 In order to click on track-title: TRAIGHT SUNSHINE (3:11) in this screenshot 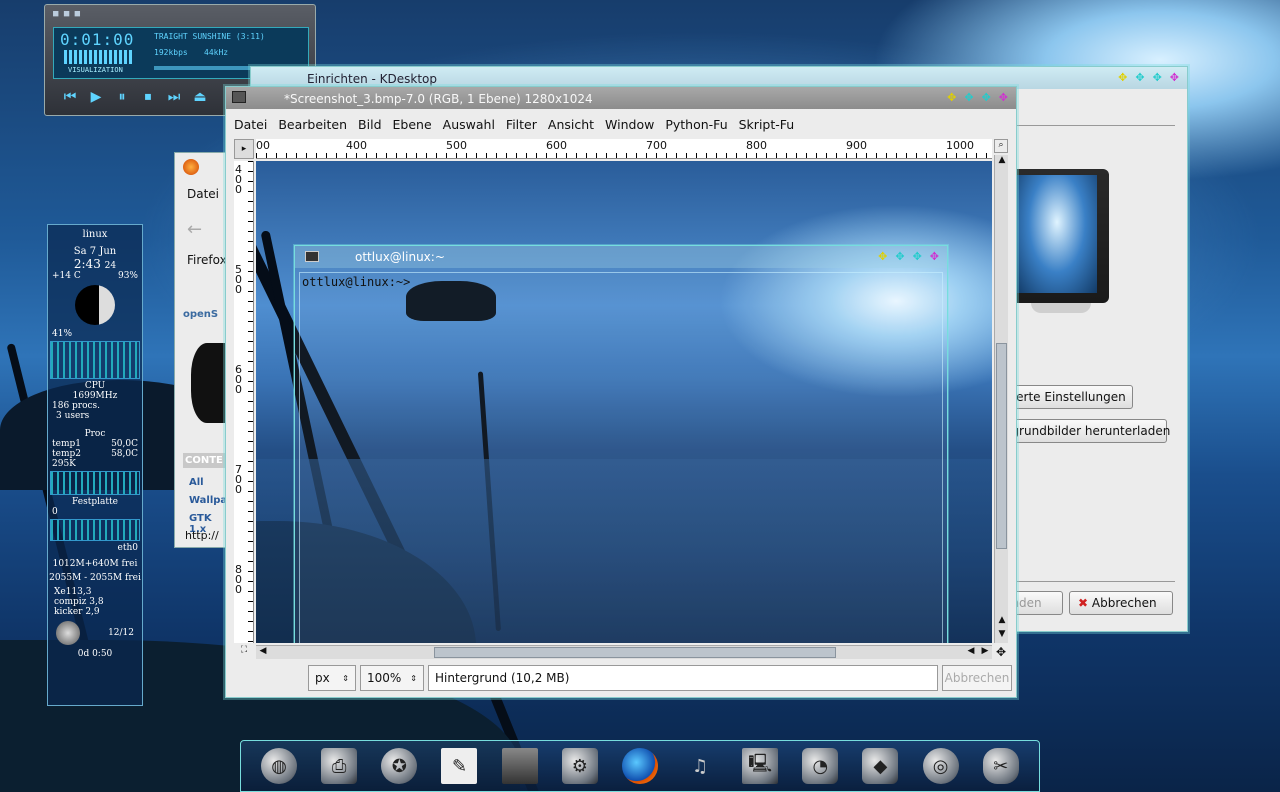, I will do `click(209, 36)`.